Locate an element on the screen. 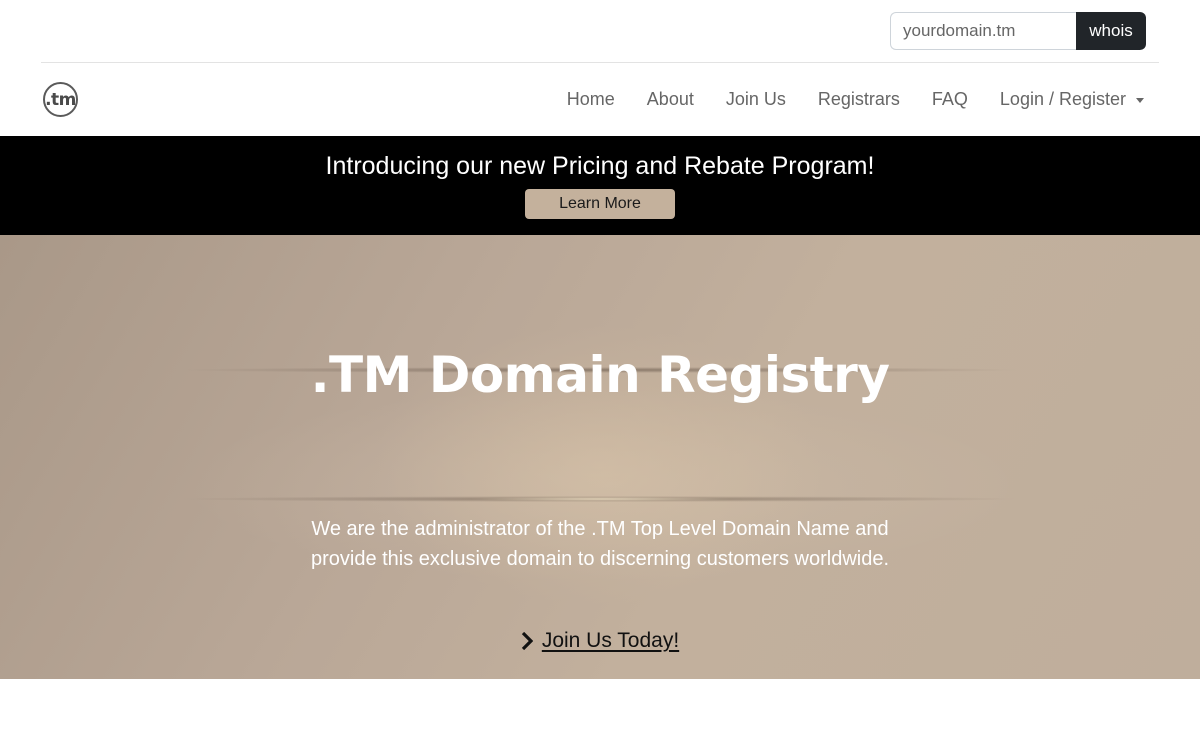 The width and height of the screenshot is (1200, 740). nav-registrars: Registrars is located at coordinates (859, 99).